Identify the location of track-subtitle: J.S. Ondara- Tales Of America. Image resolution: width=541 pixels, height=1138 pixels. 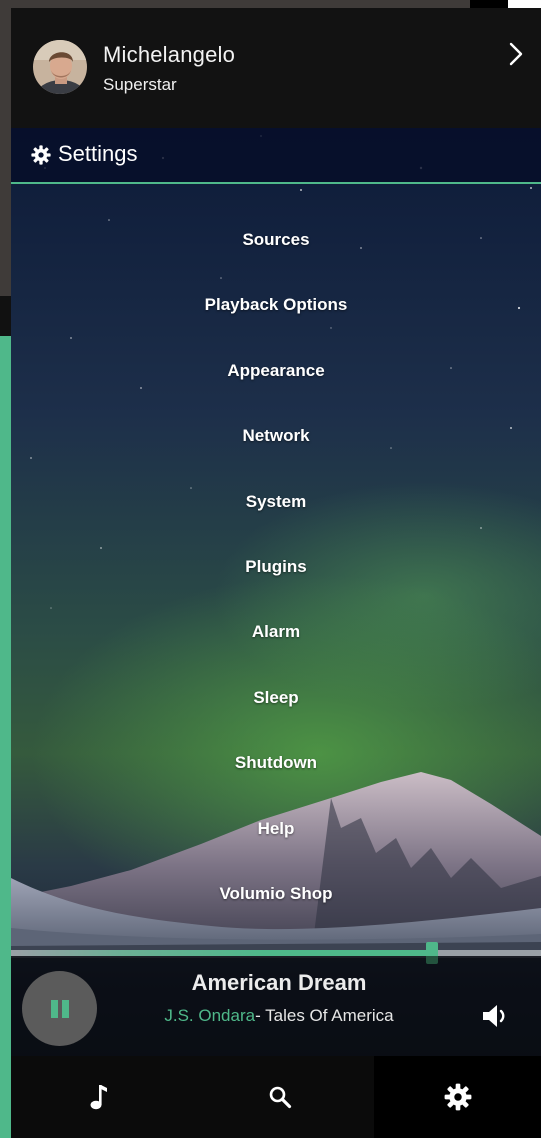
(276, 1016).